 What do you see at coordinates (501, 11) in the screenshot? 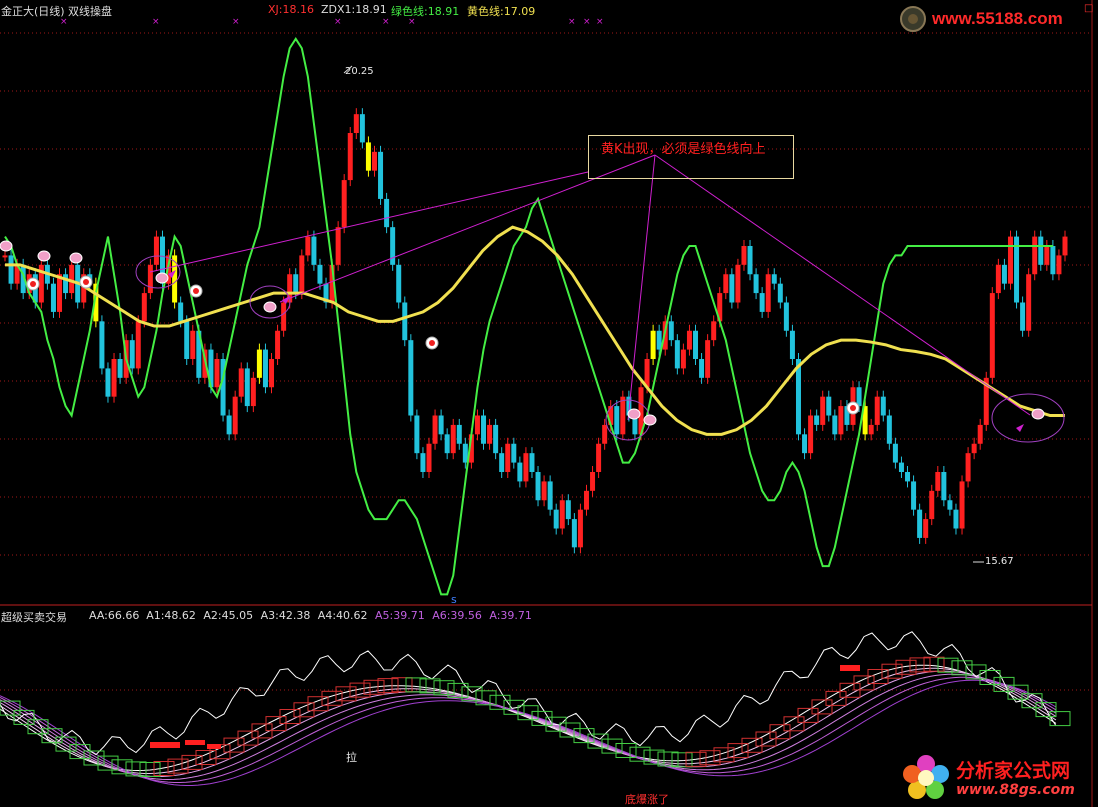
I see `yellow-line-value: 黄色线:17.09` at bounding box center [501, 11].